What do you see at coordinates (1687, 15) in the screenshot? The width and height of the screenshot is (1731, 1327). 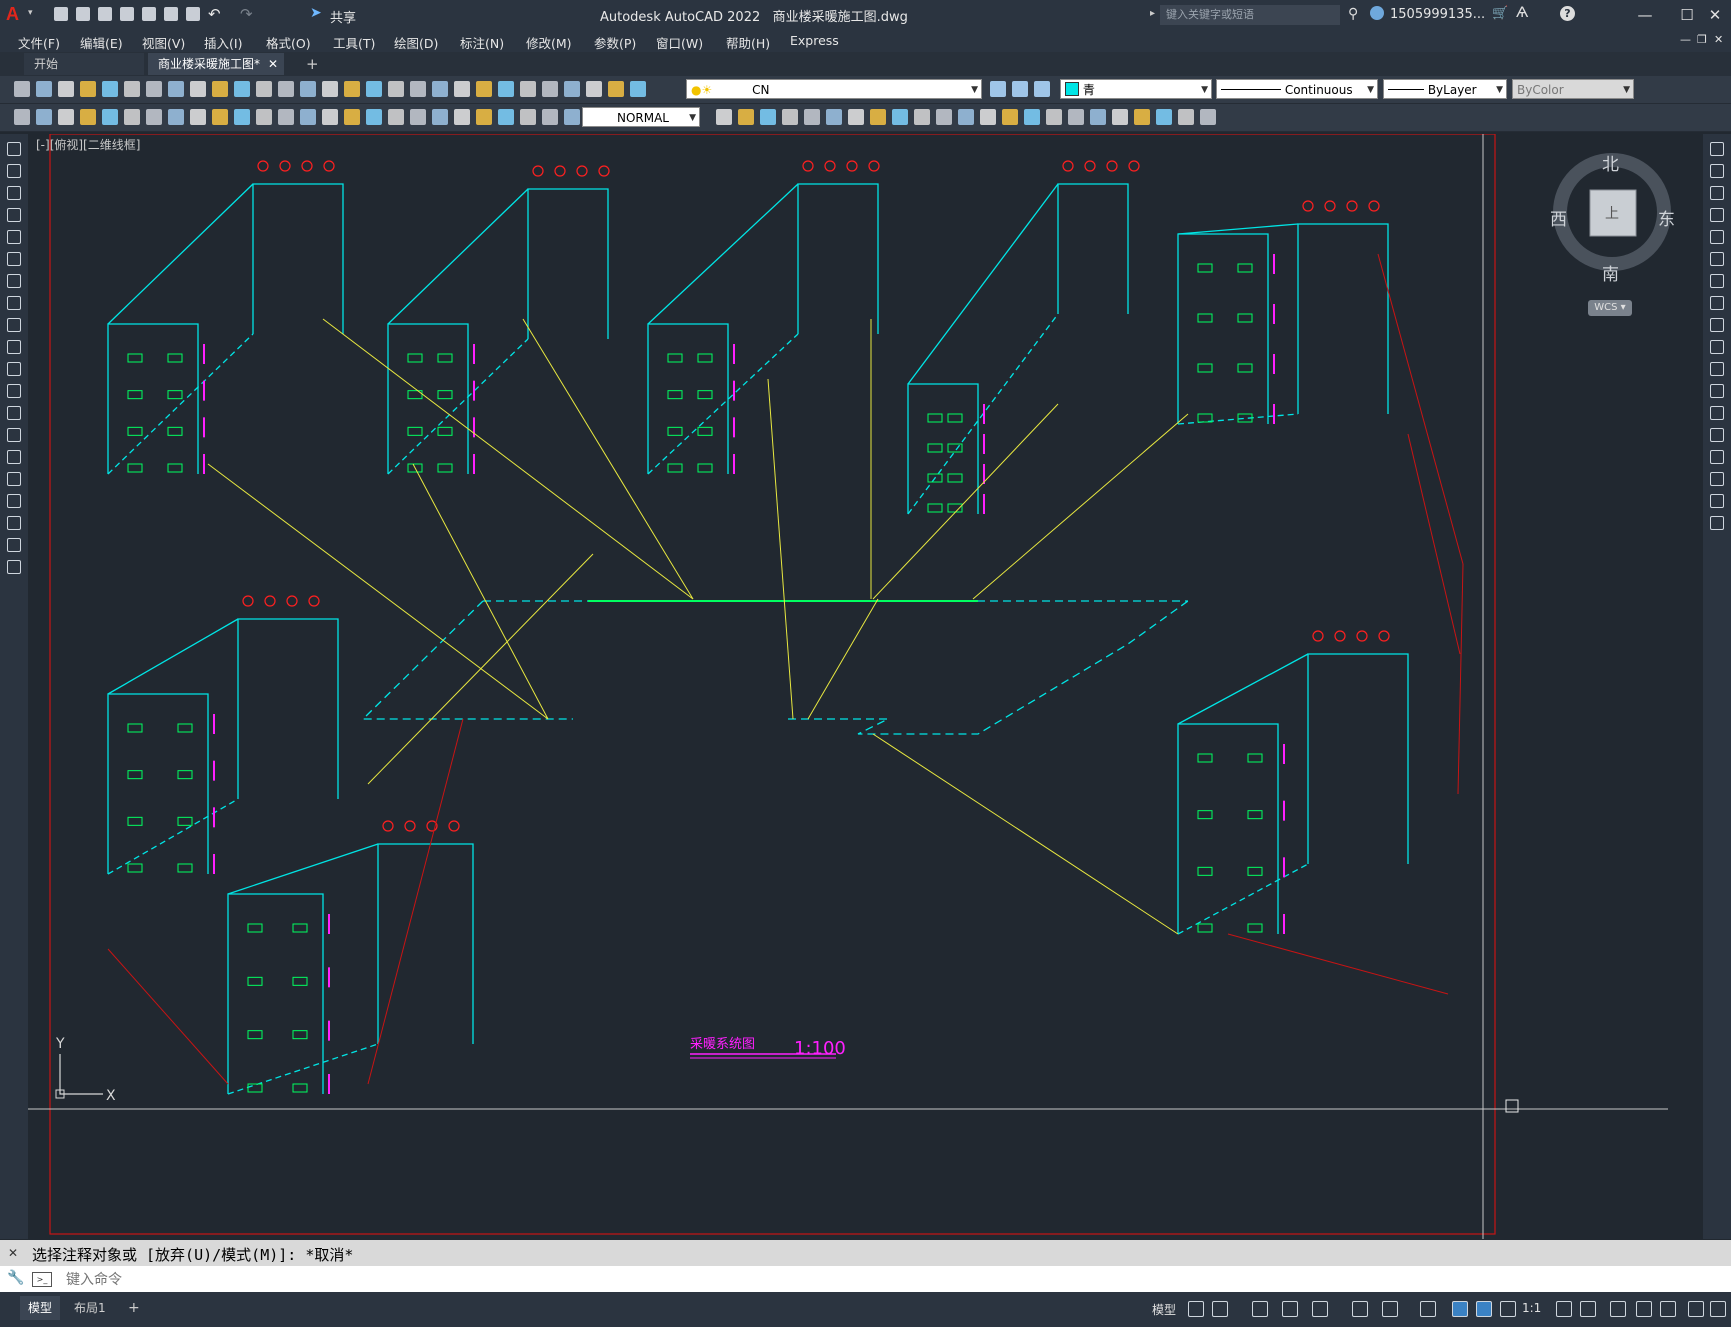 I see `maximize-button: ☐` at bounding box center [1687, 15].